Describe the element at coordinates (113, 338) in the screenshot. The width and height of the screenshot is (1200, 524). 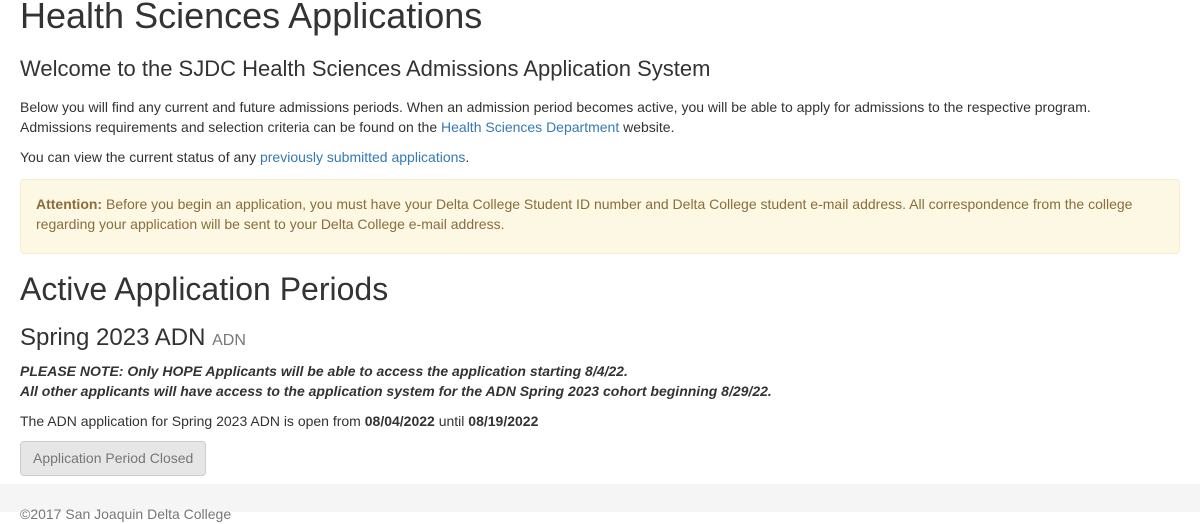
I see `period-name: Spring 2023 ADN` at that location.